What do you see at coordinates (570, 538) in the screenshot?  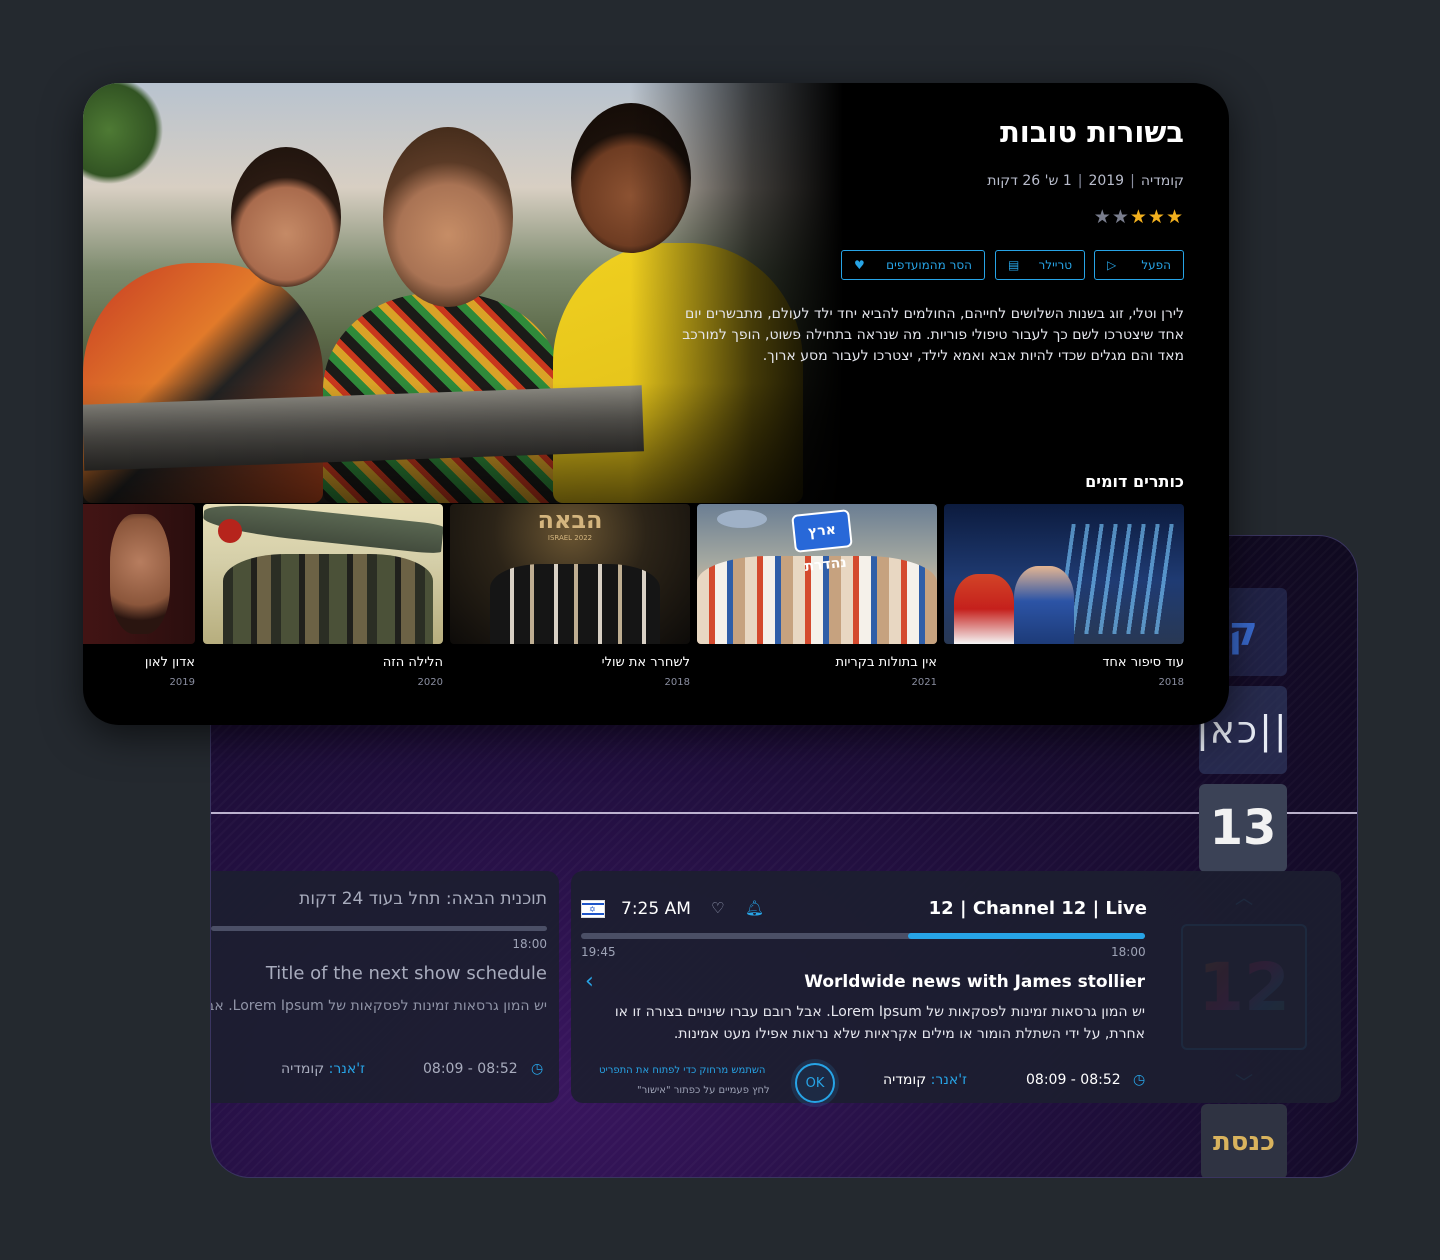 I see `poster-subtitle: ISRAEL 2022` at bounding box center [570, 538].